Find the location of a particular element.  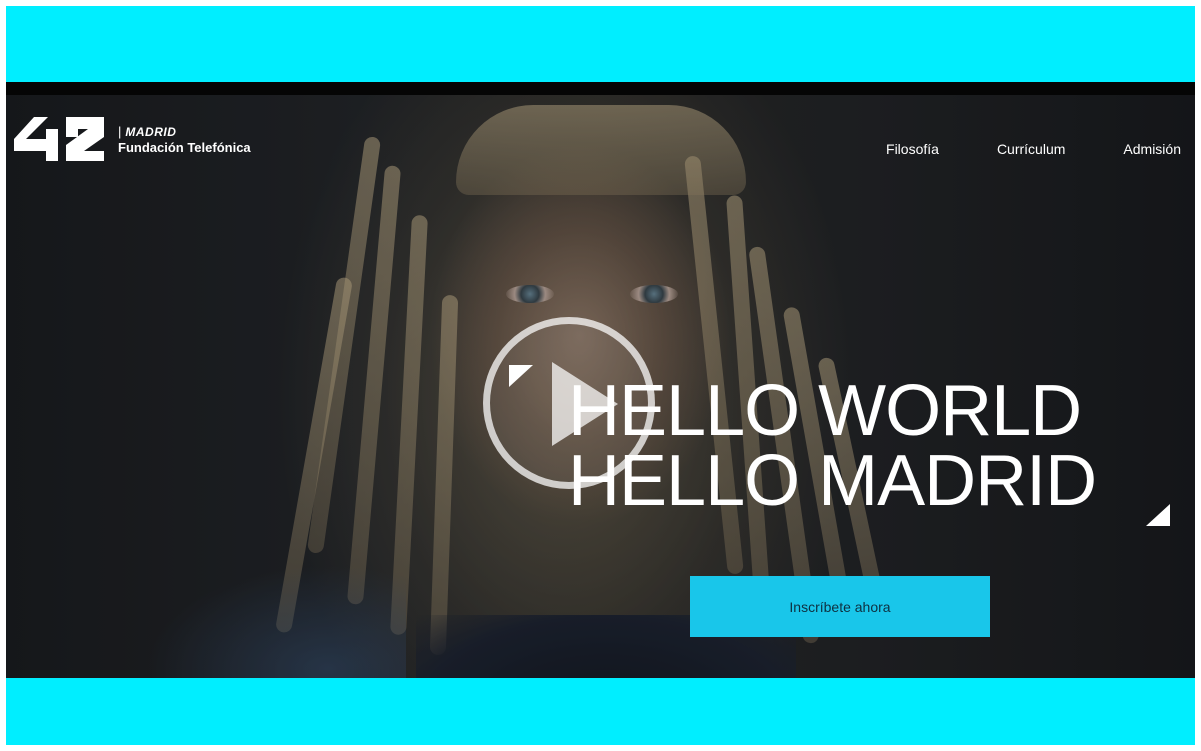

headline-line-2: HELLO MADRID is located at coordinates (832, 481).